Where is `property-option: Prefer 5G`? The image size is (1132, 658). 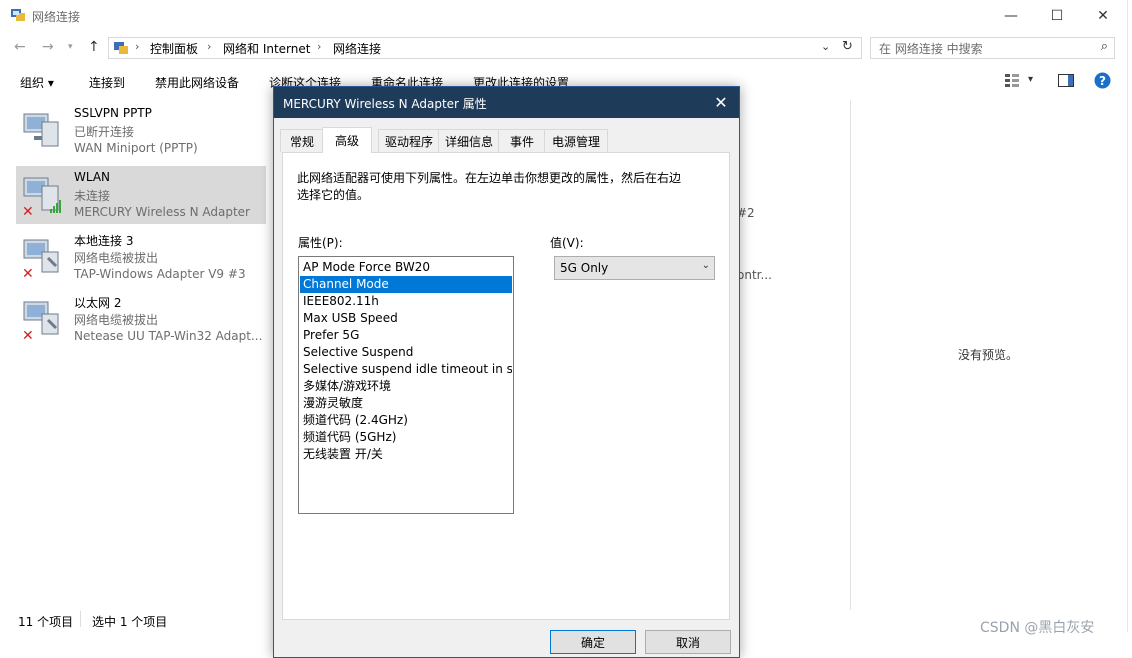
property-option: Prefer 5G is located at coordinates (406, 335).